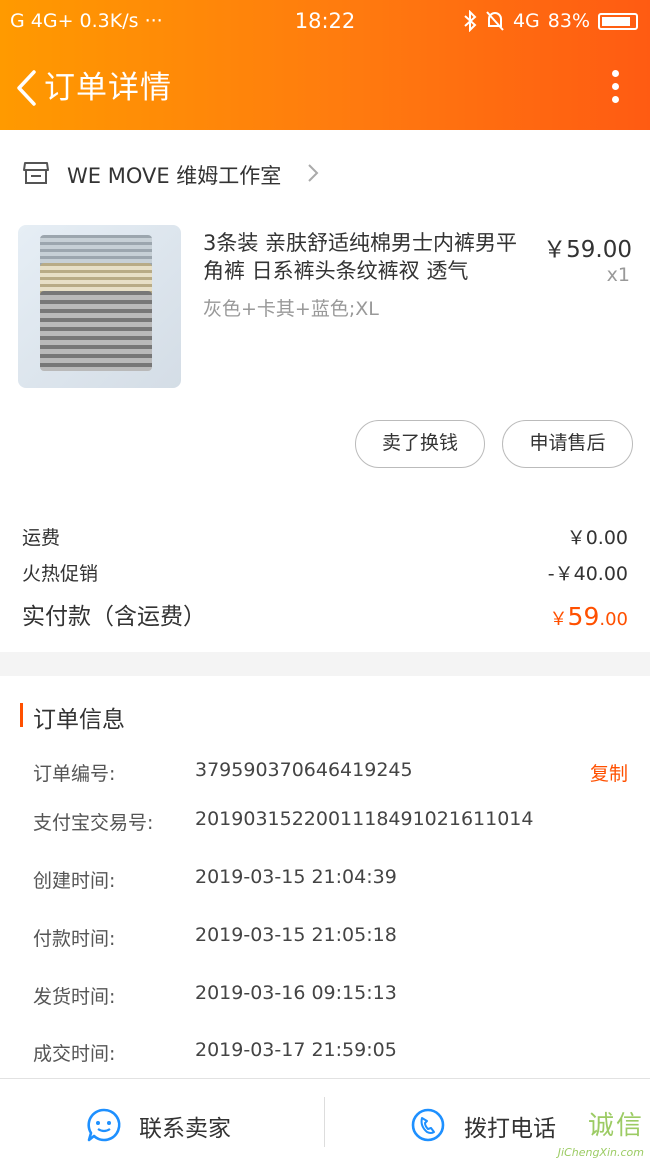 The image size is (650, 1163). What do you see at coordinates (567, 444) in the screenshot?
I see `after-sale-button: 申请售后` at bounding box center [567, 444].